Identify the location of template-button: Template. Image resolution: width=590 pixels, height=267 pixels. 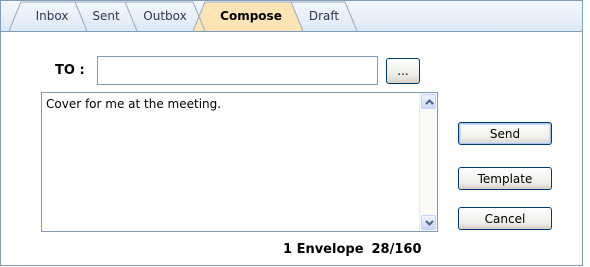
(505, 178).